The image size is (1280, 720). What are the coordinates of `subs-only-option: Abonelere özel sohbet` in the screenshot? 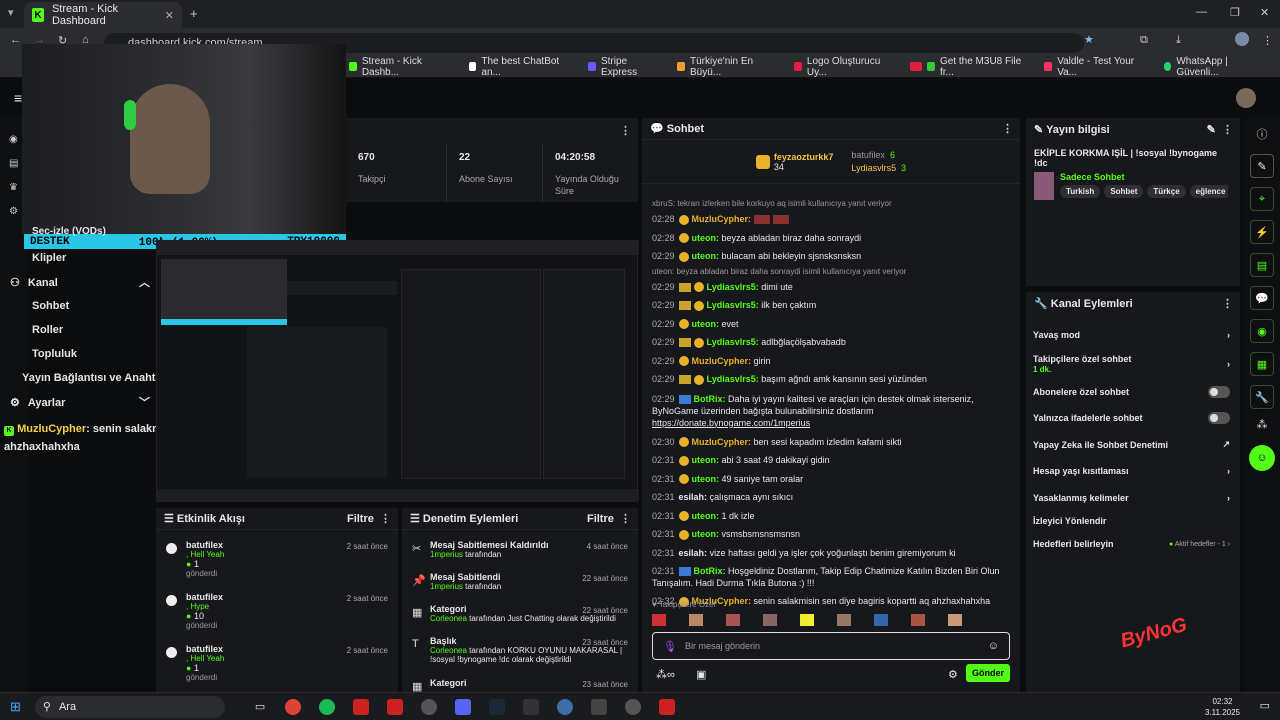 It's located at (1133, 392).